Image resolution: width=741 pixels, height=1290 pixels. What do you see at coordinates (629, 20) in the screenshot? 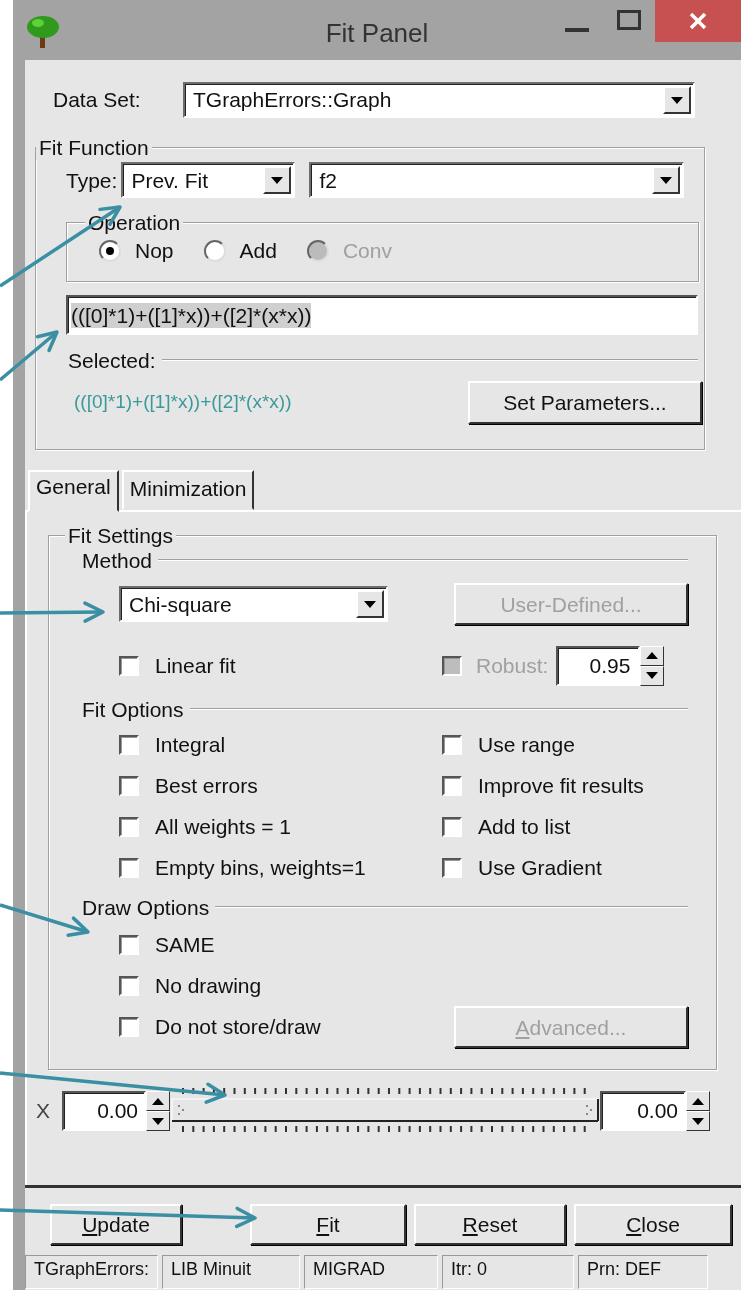
I see `maximize-icon` at bounding box center [629, 20].